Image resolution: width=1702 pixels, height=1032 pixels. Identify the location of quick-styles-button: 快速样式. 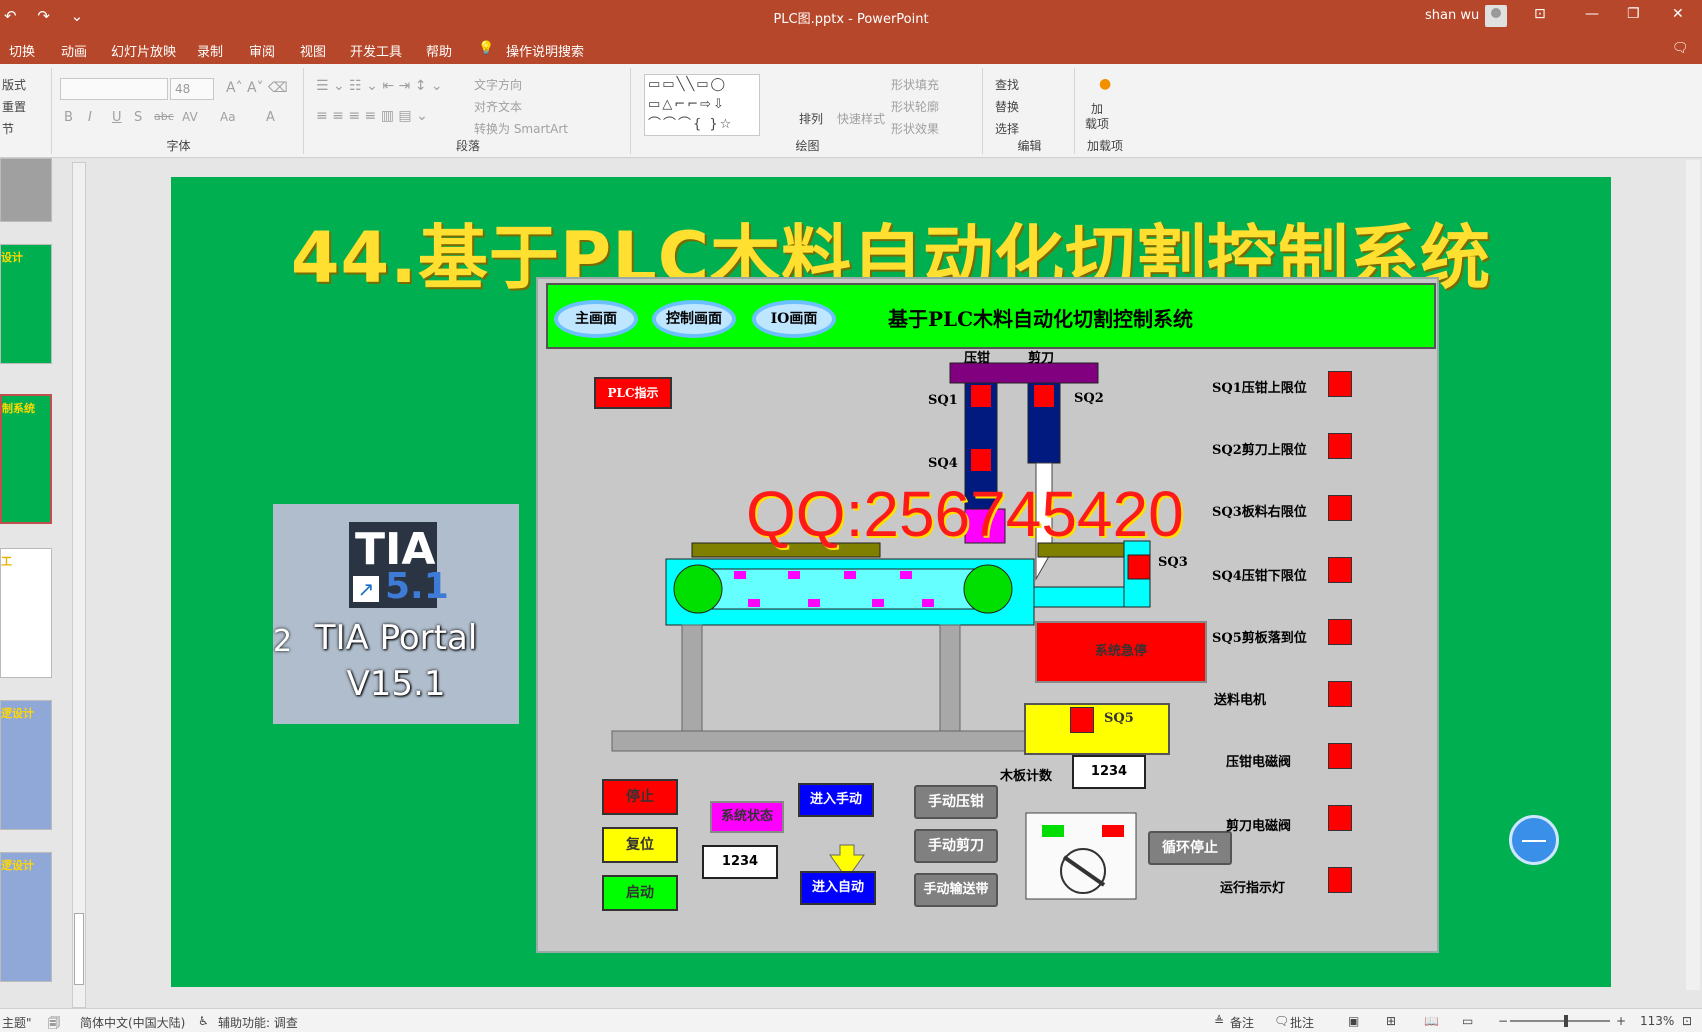
(861, 118).